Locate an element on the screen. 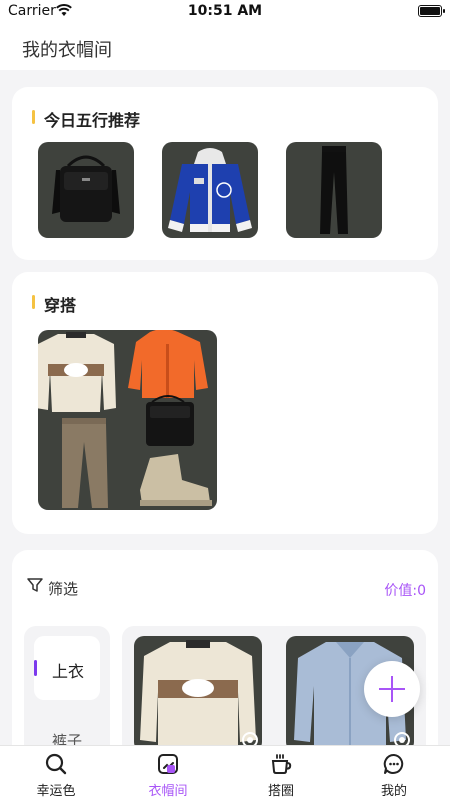  recommend-item-trousers is located at coordinates (334, 190).